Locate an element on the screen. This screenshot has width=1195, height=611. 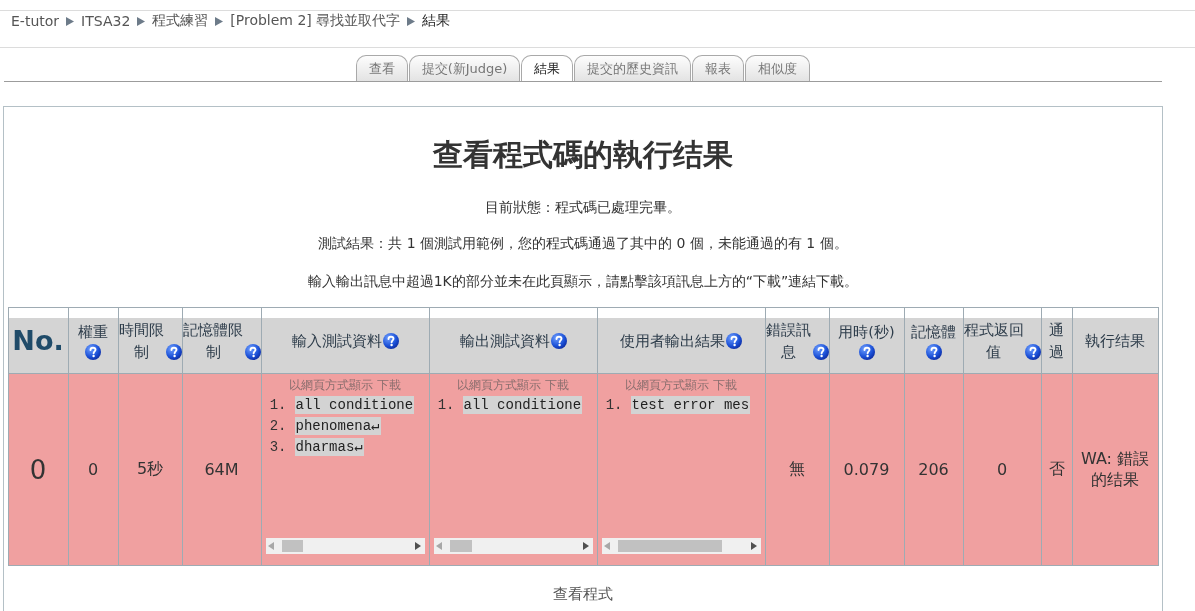
breadcrumb-link: [Problem 2] 尋找並取代字 is located at coordinates (315, 21).